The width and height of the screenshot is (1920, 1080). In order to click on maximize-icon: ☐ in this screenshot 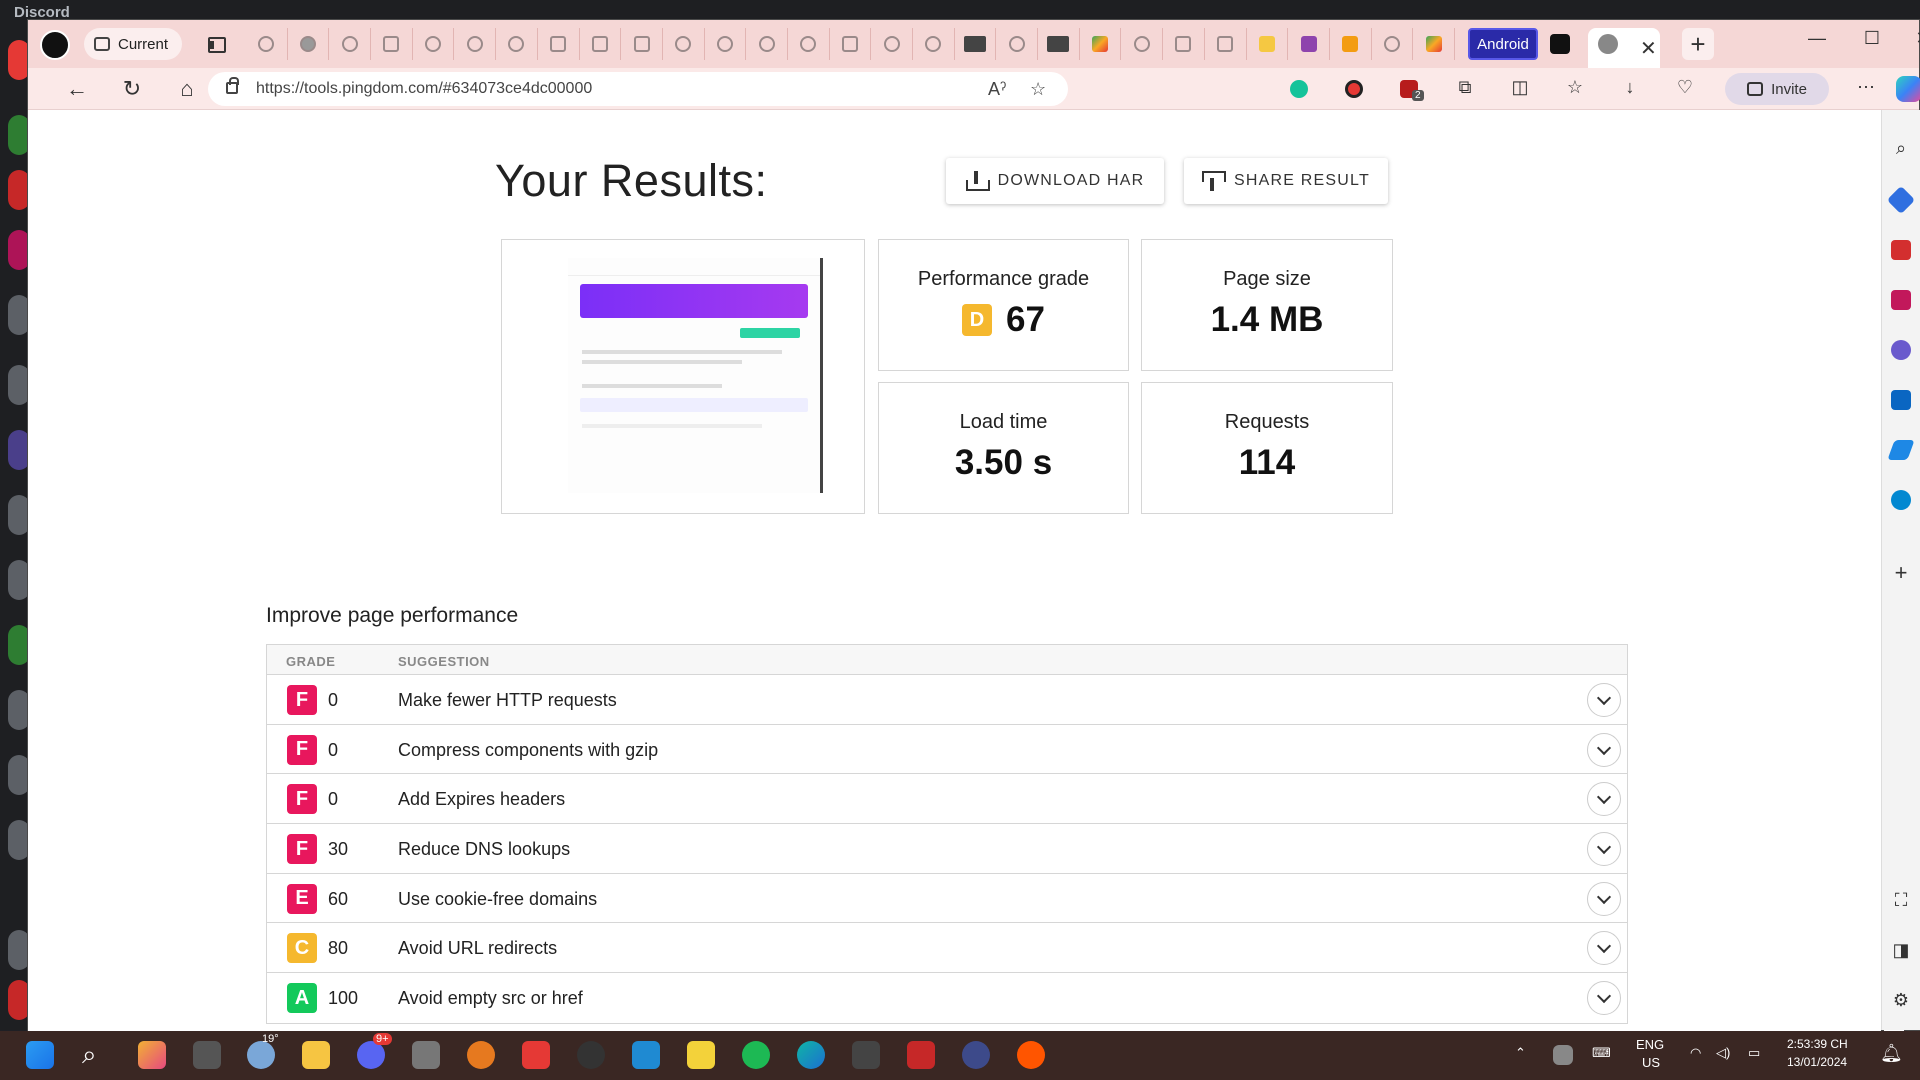, I will do `click(1872, 38)`.